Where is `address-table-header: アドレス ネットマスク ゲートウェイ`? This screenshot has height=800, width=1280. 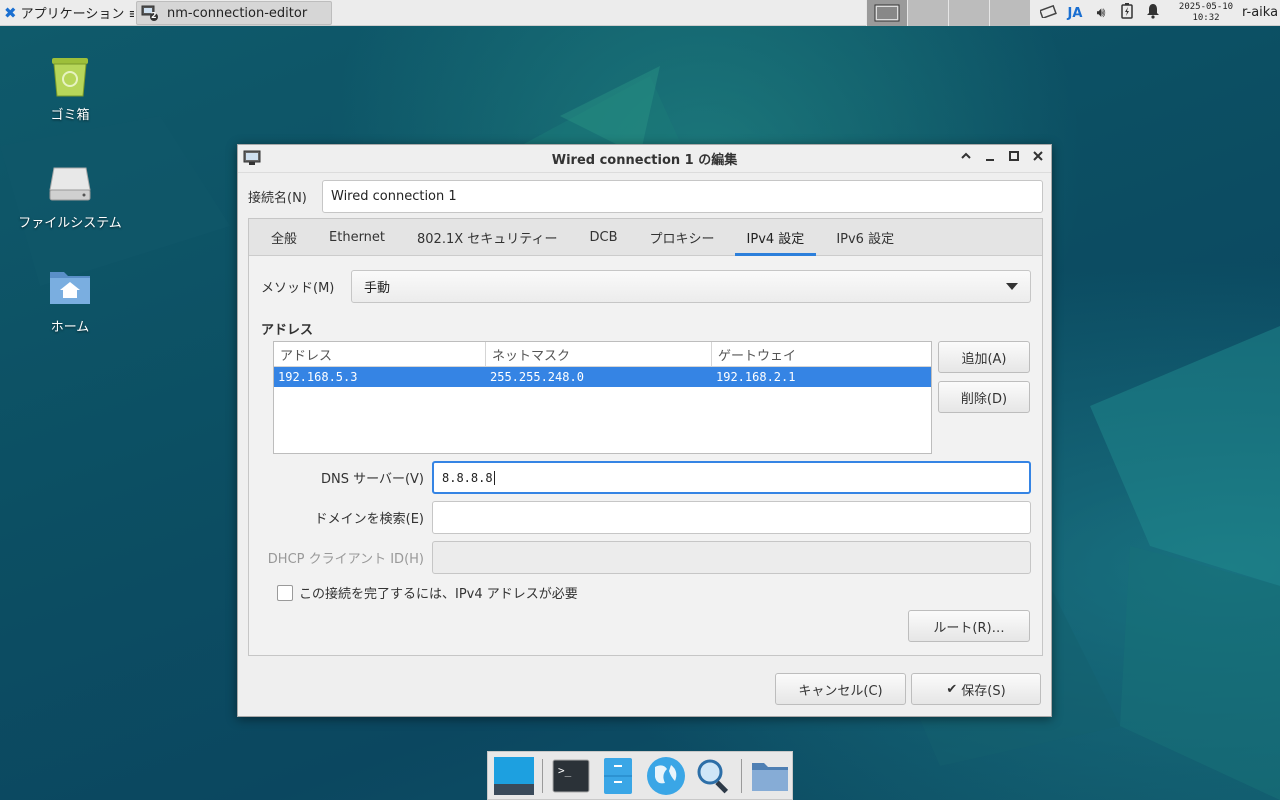
address-table-header: アドレス ネットマスク ゲートウェイ is located at coordinates (602, 354).